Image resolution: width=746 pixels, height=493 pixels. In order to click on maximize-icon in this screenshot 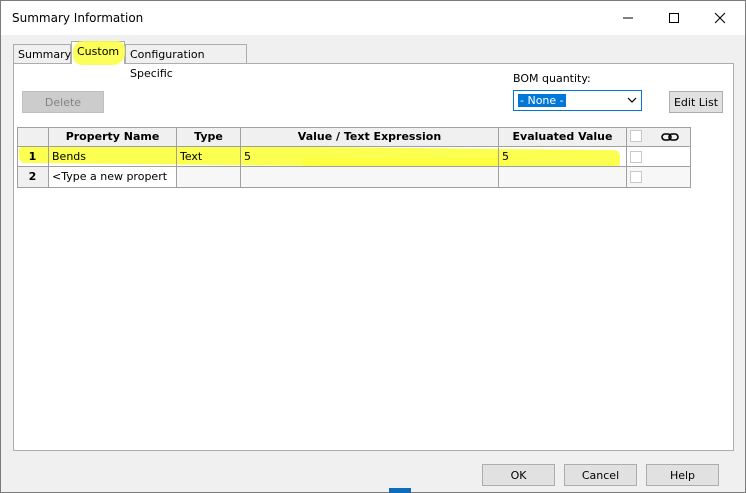, I will do `click(674, 18)`.